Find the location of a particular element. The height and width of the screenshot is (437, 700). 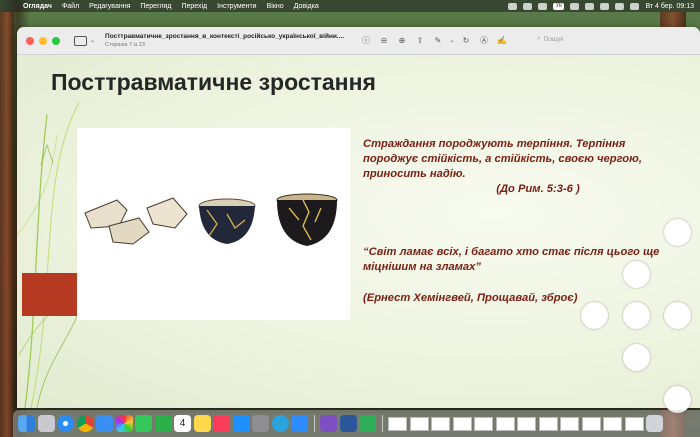

wifi-icon is located at coordinates (590, 6).